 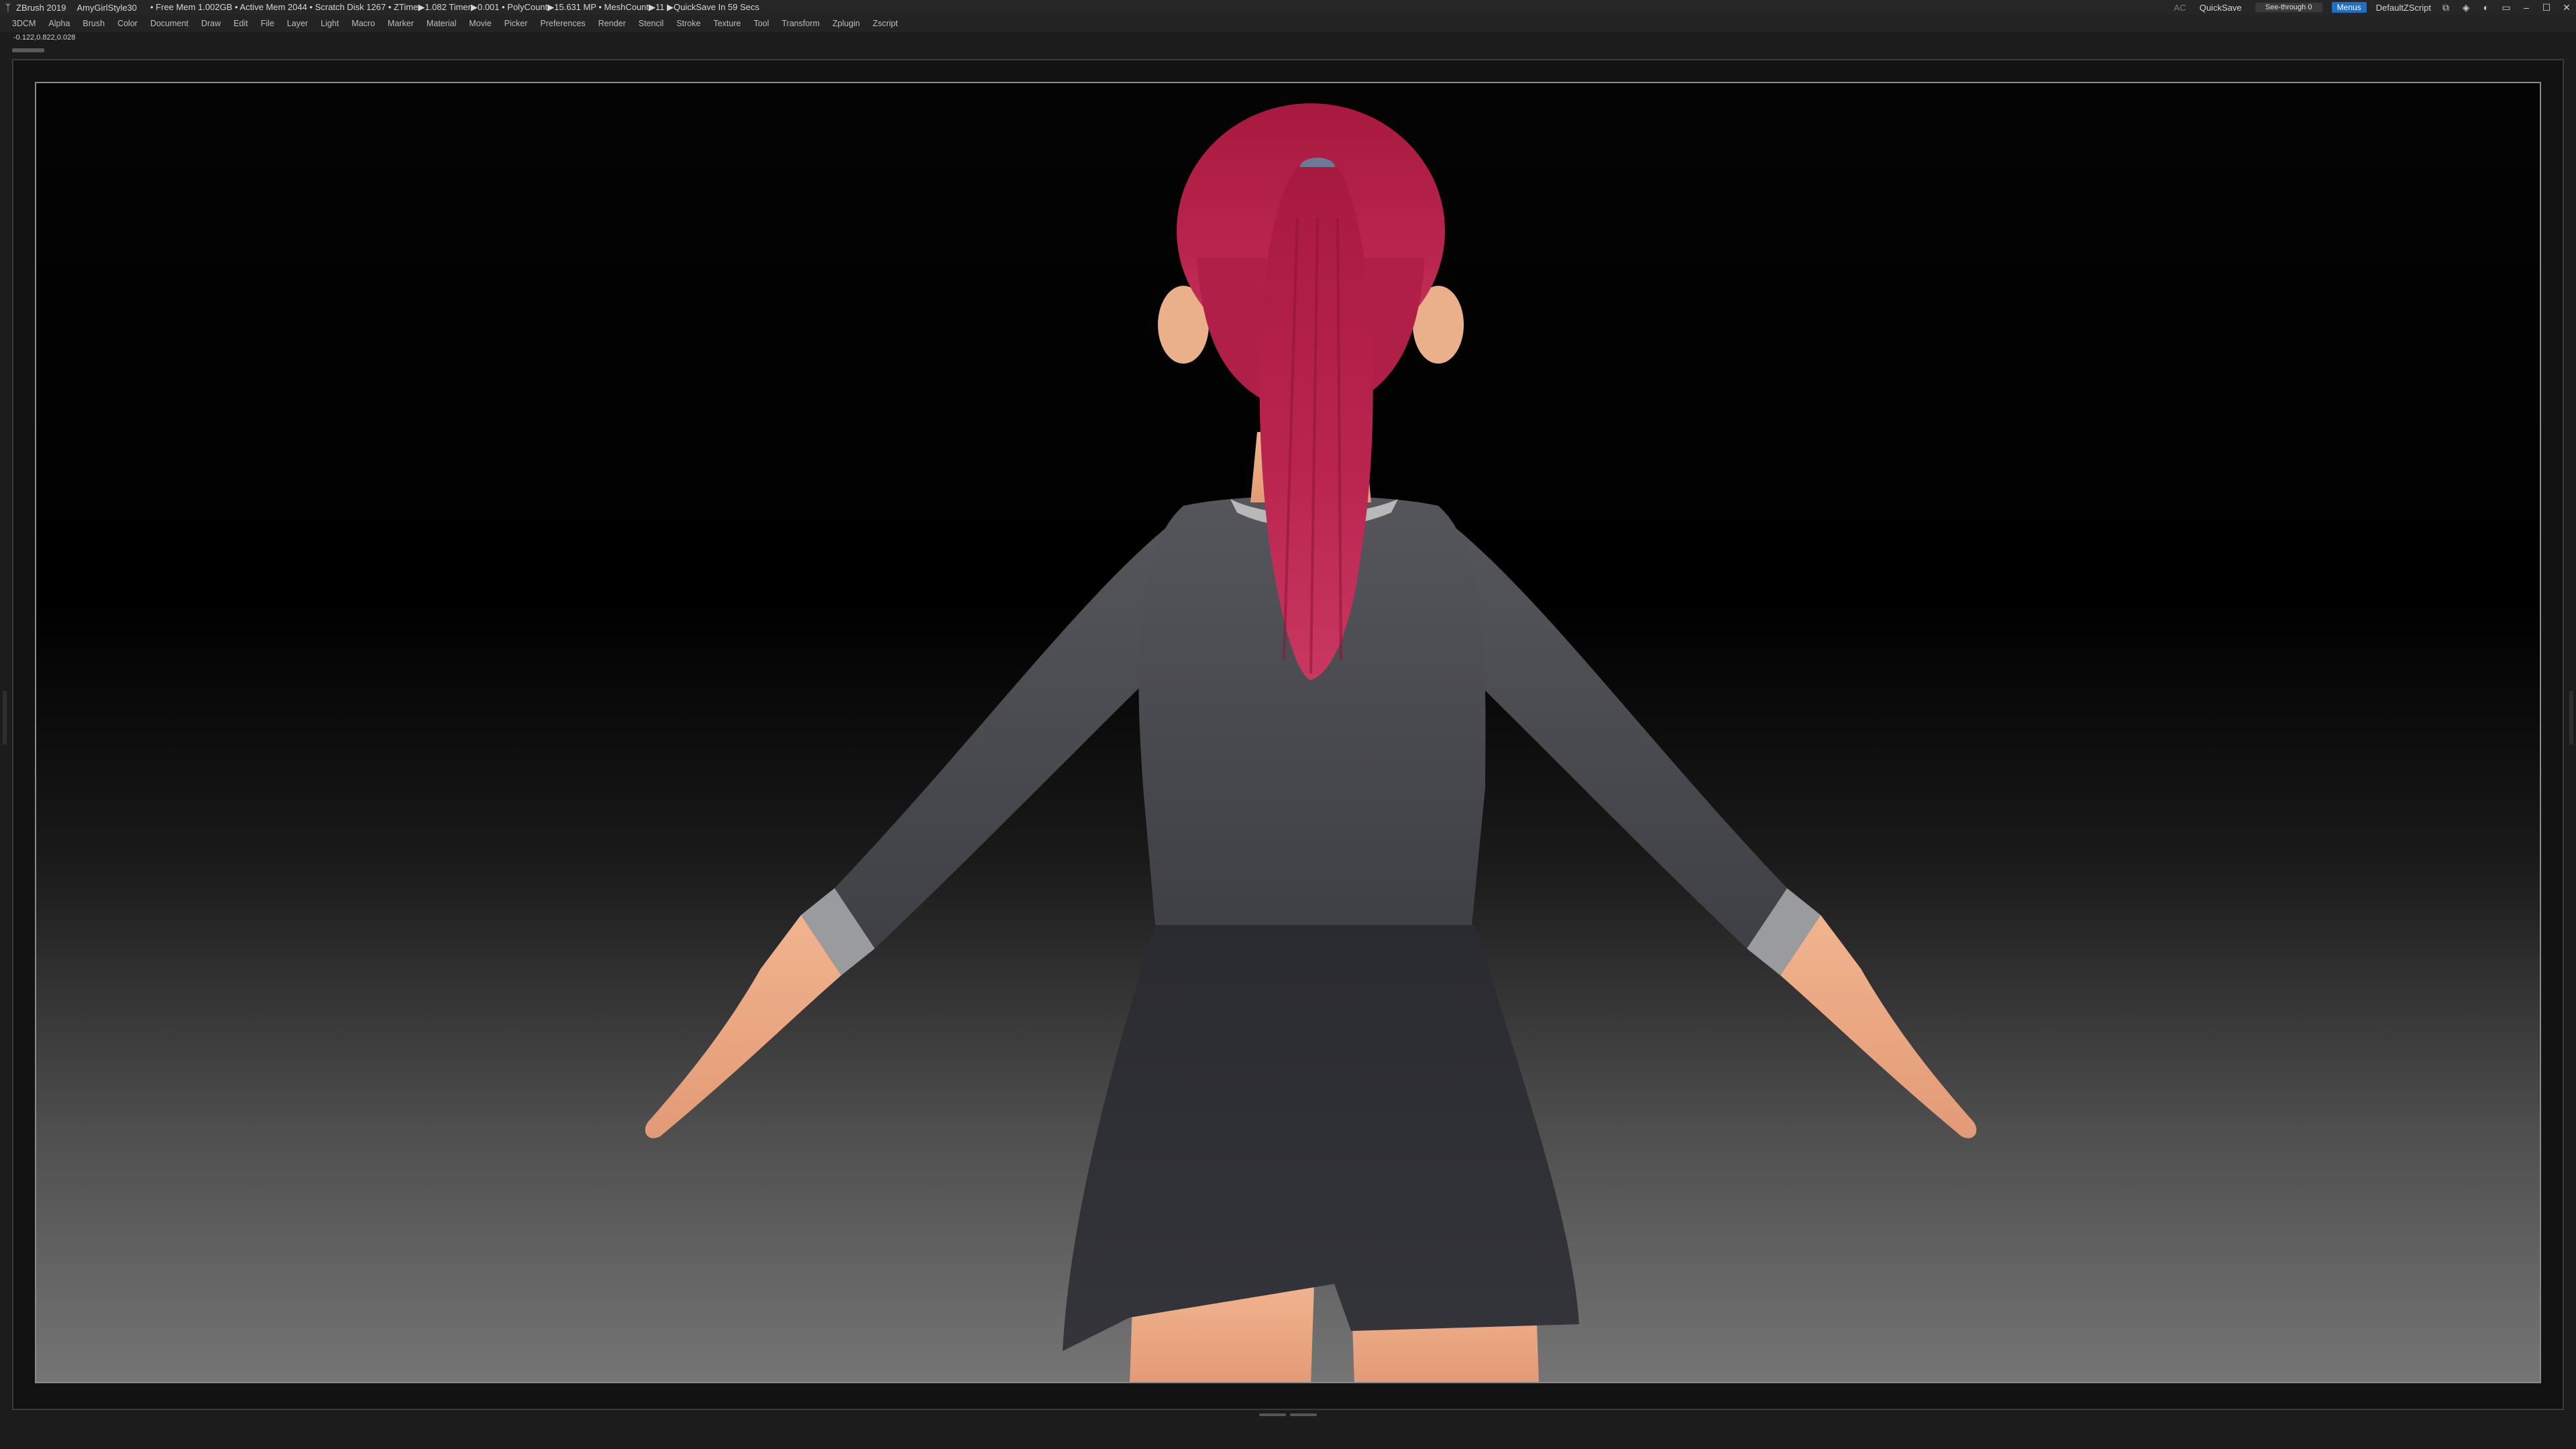 I want to click on document-name: AmyGirlStyle30, so click(x=107, y=7).